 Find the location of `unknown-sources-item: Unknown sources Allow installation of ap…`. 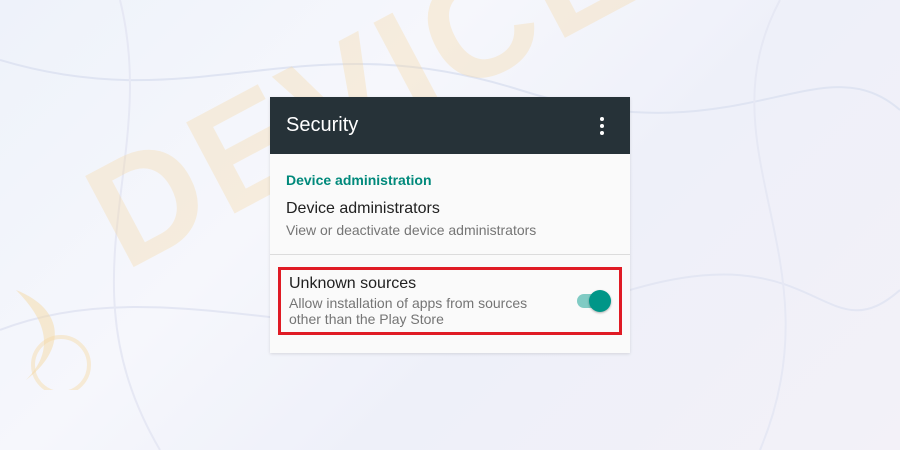

unknown-sources-item: Unknown sources Allow installation of ap… is located at coordinates (450, 301).